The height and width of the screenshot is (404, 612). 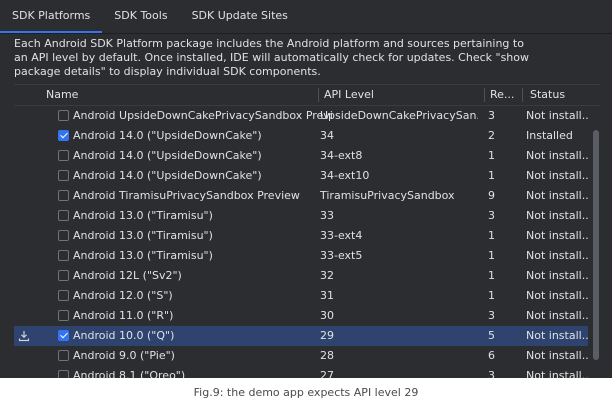 I want to click on platform-name: Android TiramisuPrivacySandbox Preview, so click(x=186, y=195).